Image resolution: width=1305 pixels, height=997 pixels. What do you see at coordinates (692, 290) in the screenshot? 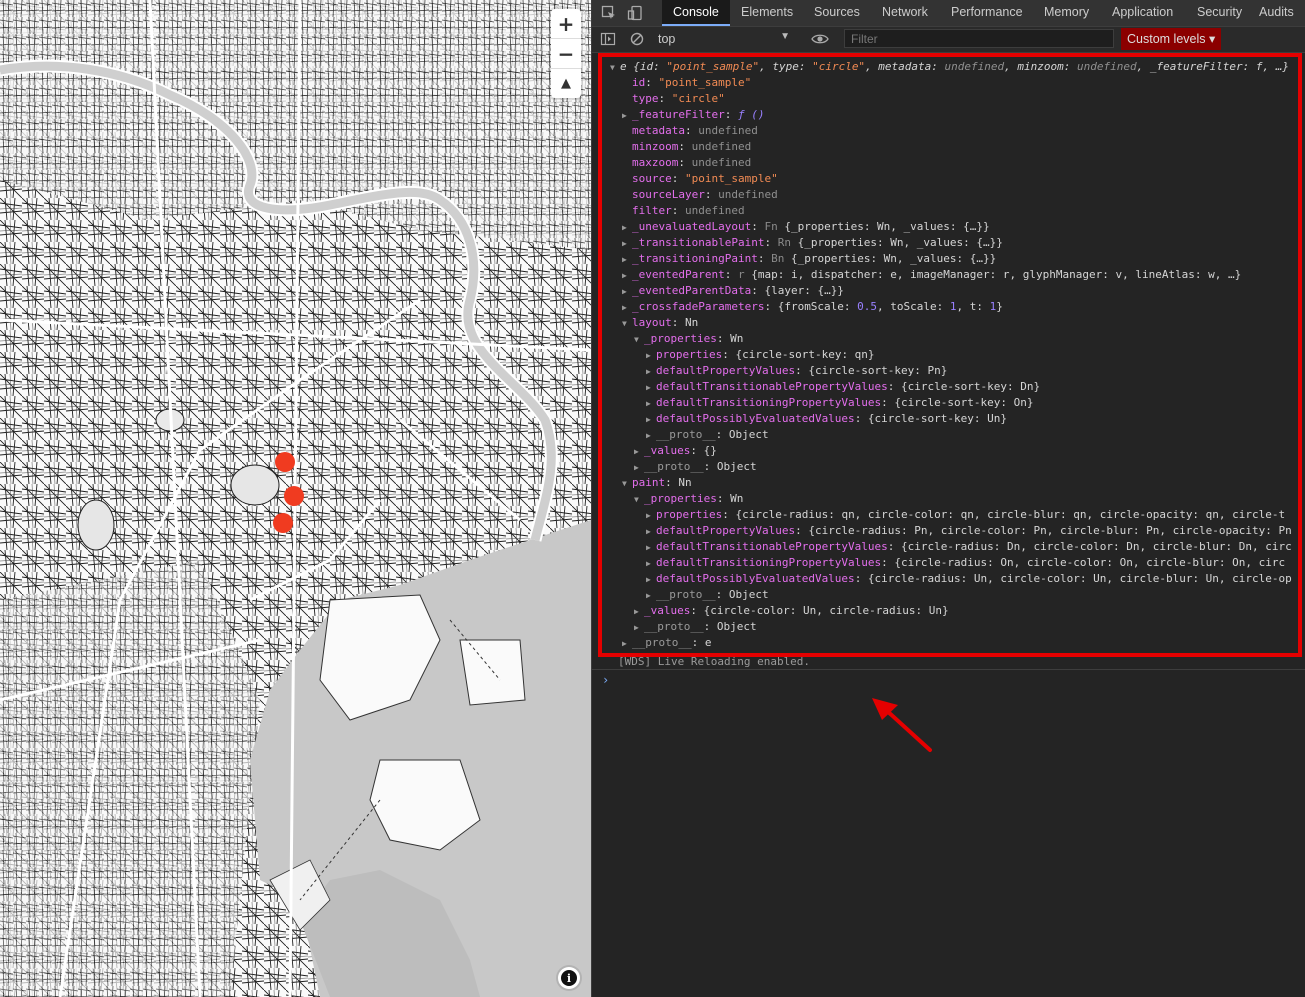
I see `console-token: _eventedParentData` at bounding box center [692, 290].